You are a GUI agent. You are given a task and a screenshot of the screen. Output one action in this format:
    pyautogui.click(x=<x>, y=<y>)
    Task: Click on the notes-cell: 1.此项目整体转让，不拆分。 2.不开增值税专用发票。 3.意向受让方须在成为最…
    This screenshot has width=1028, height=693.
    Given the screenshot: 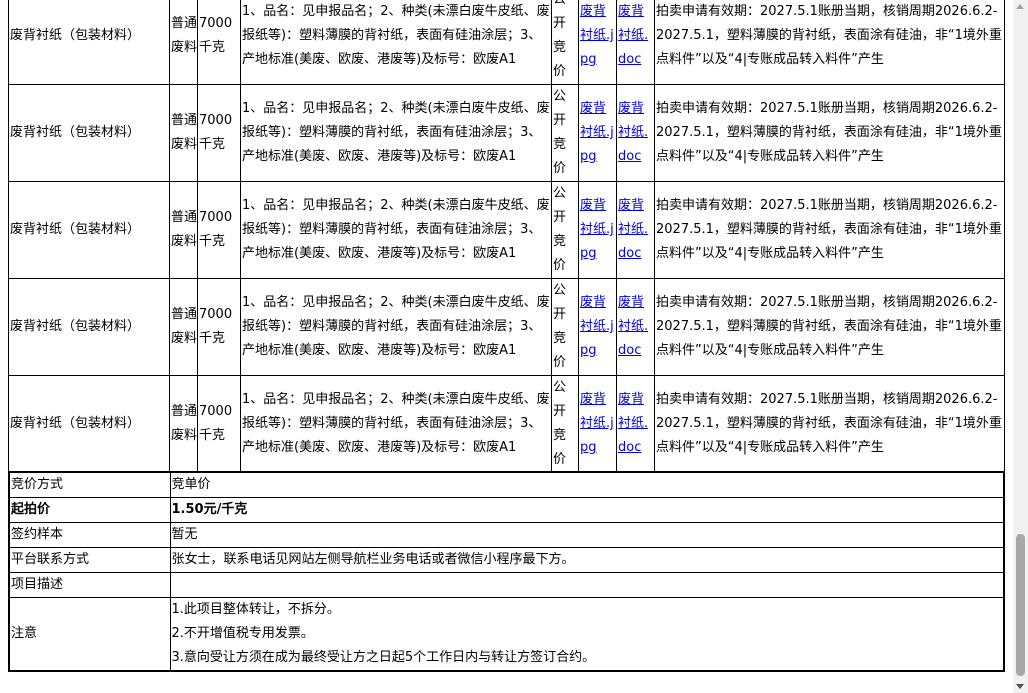 What is the action you would take?
    pyautogui.click(x=587, y=634)
    